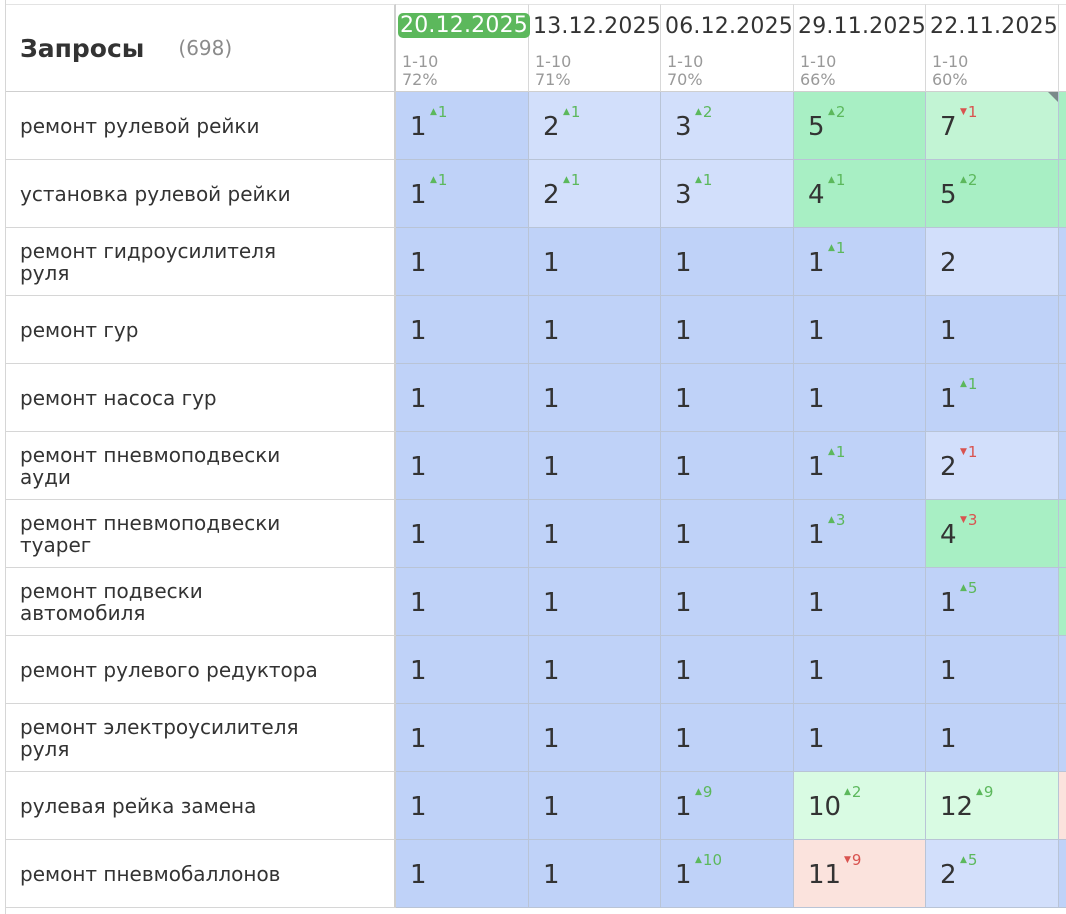 This screenshot has width=1066, height=914. Describe the element at coordinates (201, 194) in the screenshot. I see `query-row-label: установка рулевой рейки` at that location.